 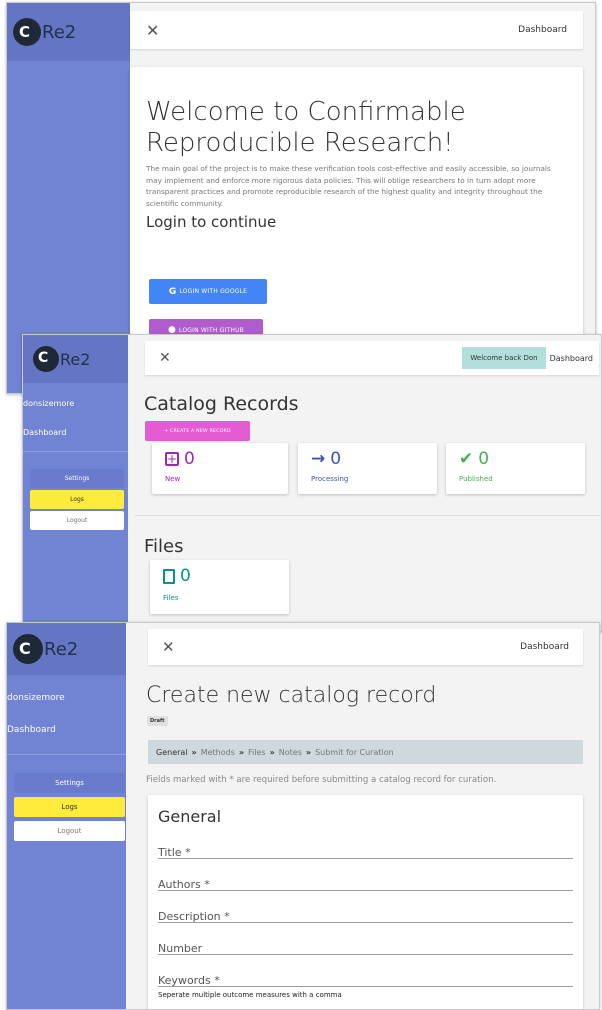 What do you see at coordinates (367, 468) in the screenshot?
I see `stat-card-processing: → 0 Processing` at bounding box center [367, 468].